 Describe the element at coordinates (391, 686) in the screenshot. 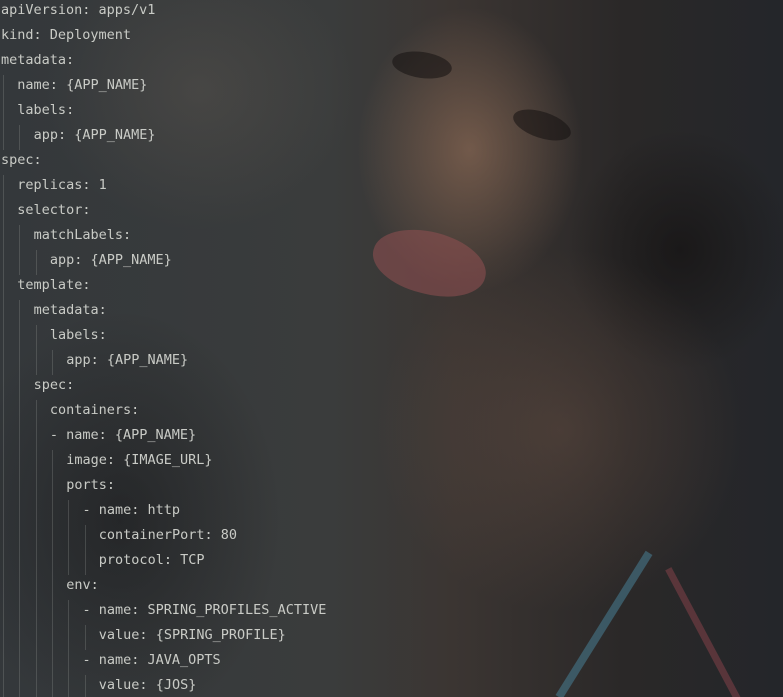

I see `code-line: value: {JOS}` at that location.